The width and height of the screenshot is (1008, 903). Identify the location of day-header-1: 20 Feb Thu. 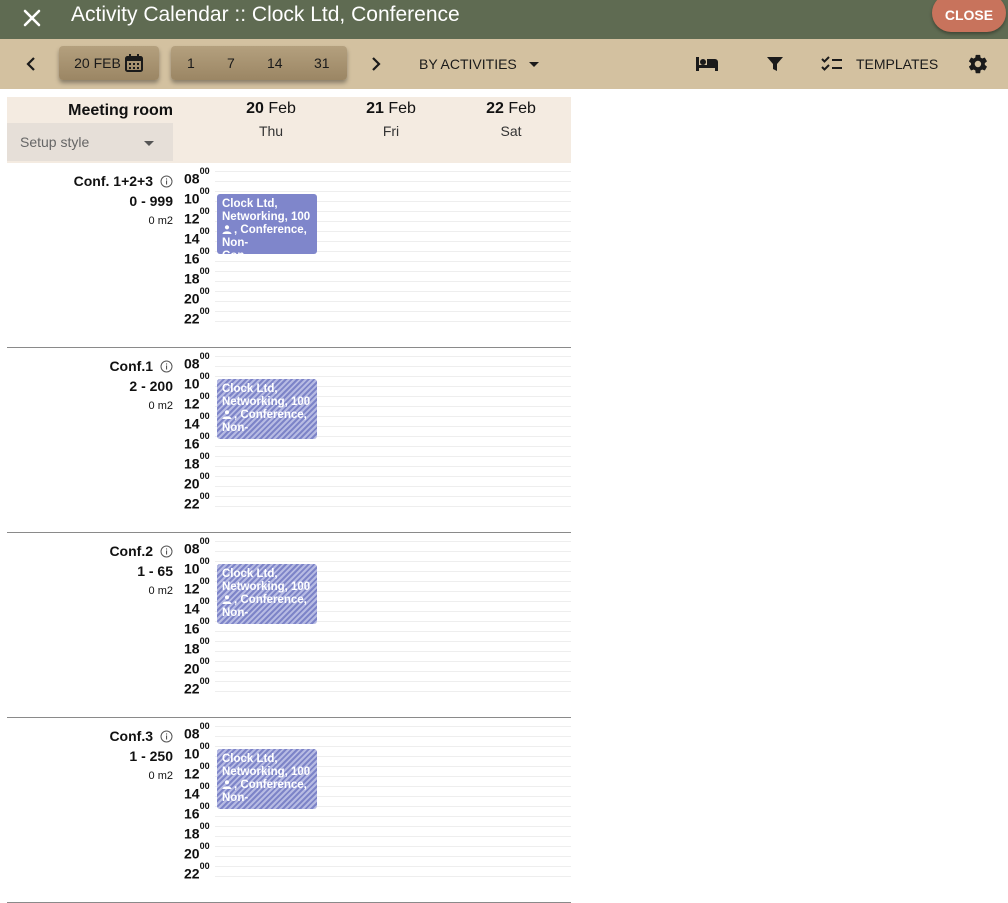
(271, 119).